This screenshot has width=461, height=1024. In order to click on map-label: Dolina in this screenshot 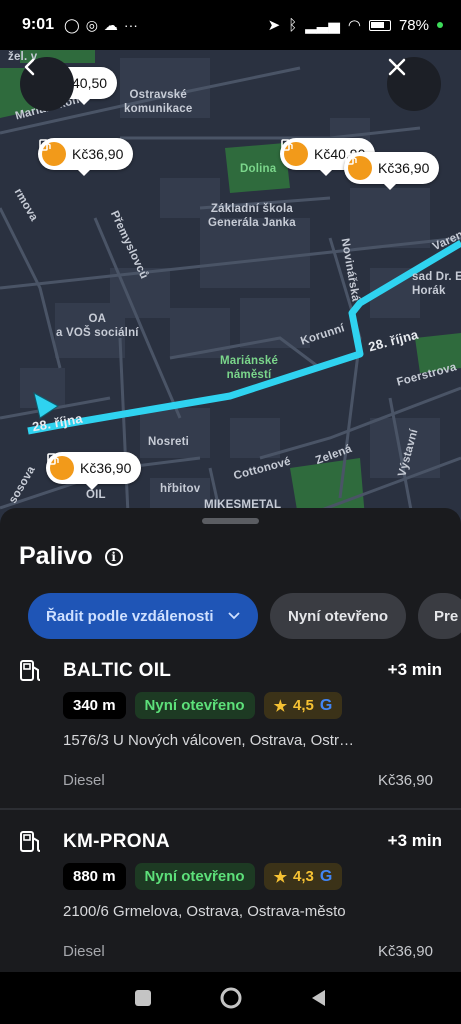, I will do `click(258, 169)`.